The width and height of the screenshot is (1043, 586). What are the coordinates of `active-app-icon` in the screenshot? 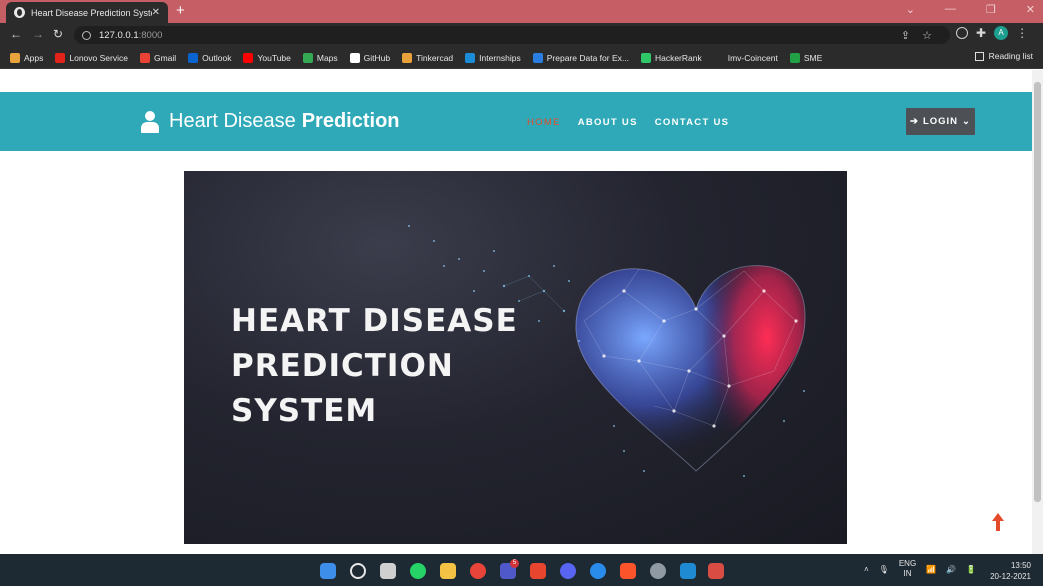 It's located at (716, 571).